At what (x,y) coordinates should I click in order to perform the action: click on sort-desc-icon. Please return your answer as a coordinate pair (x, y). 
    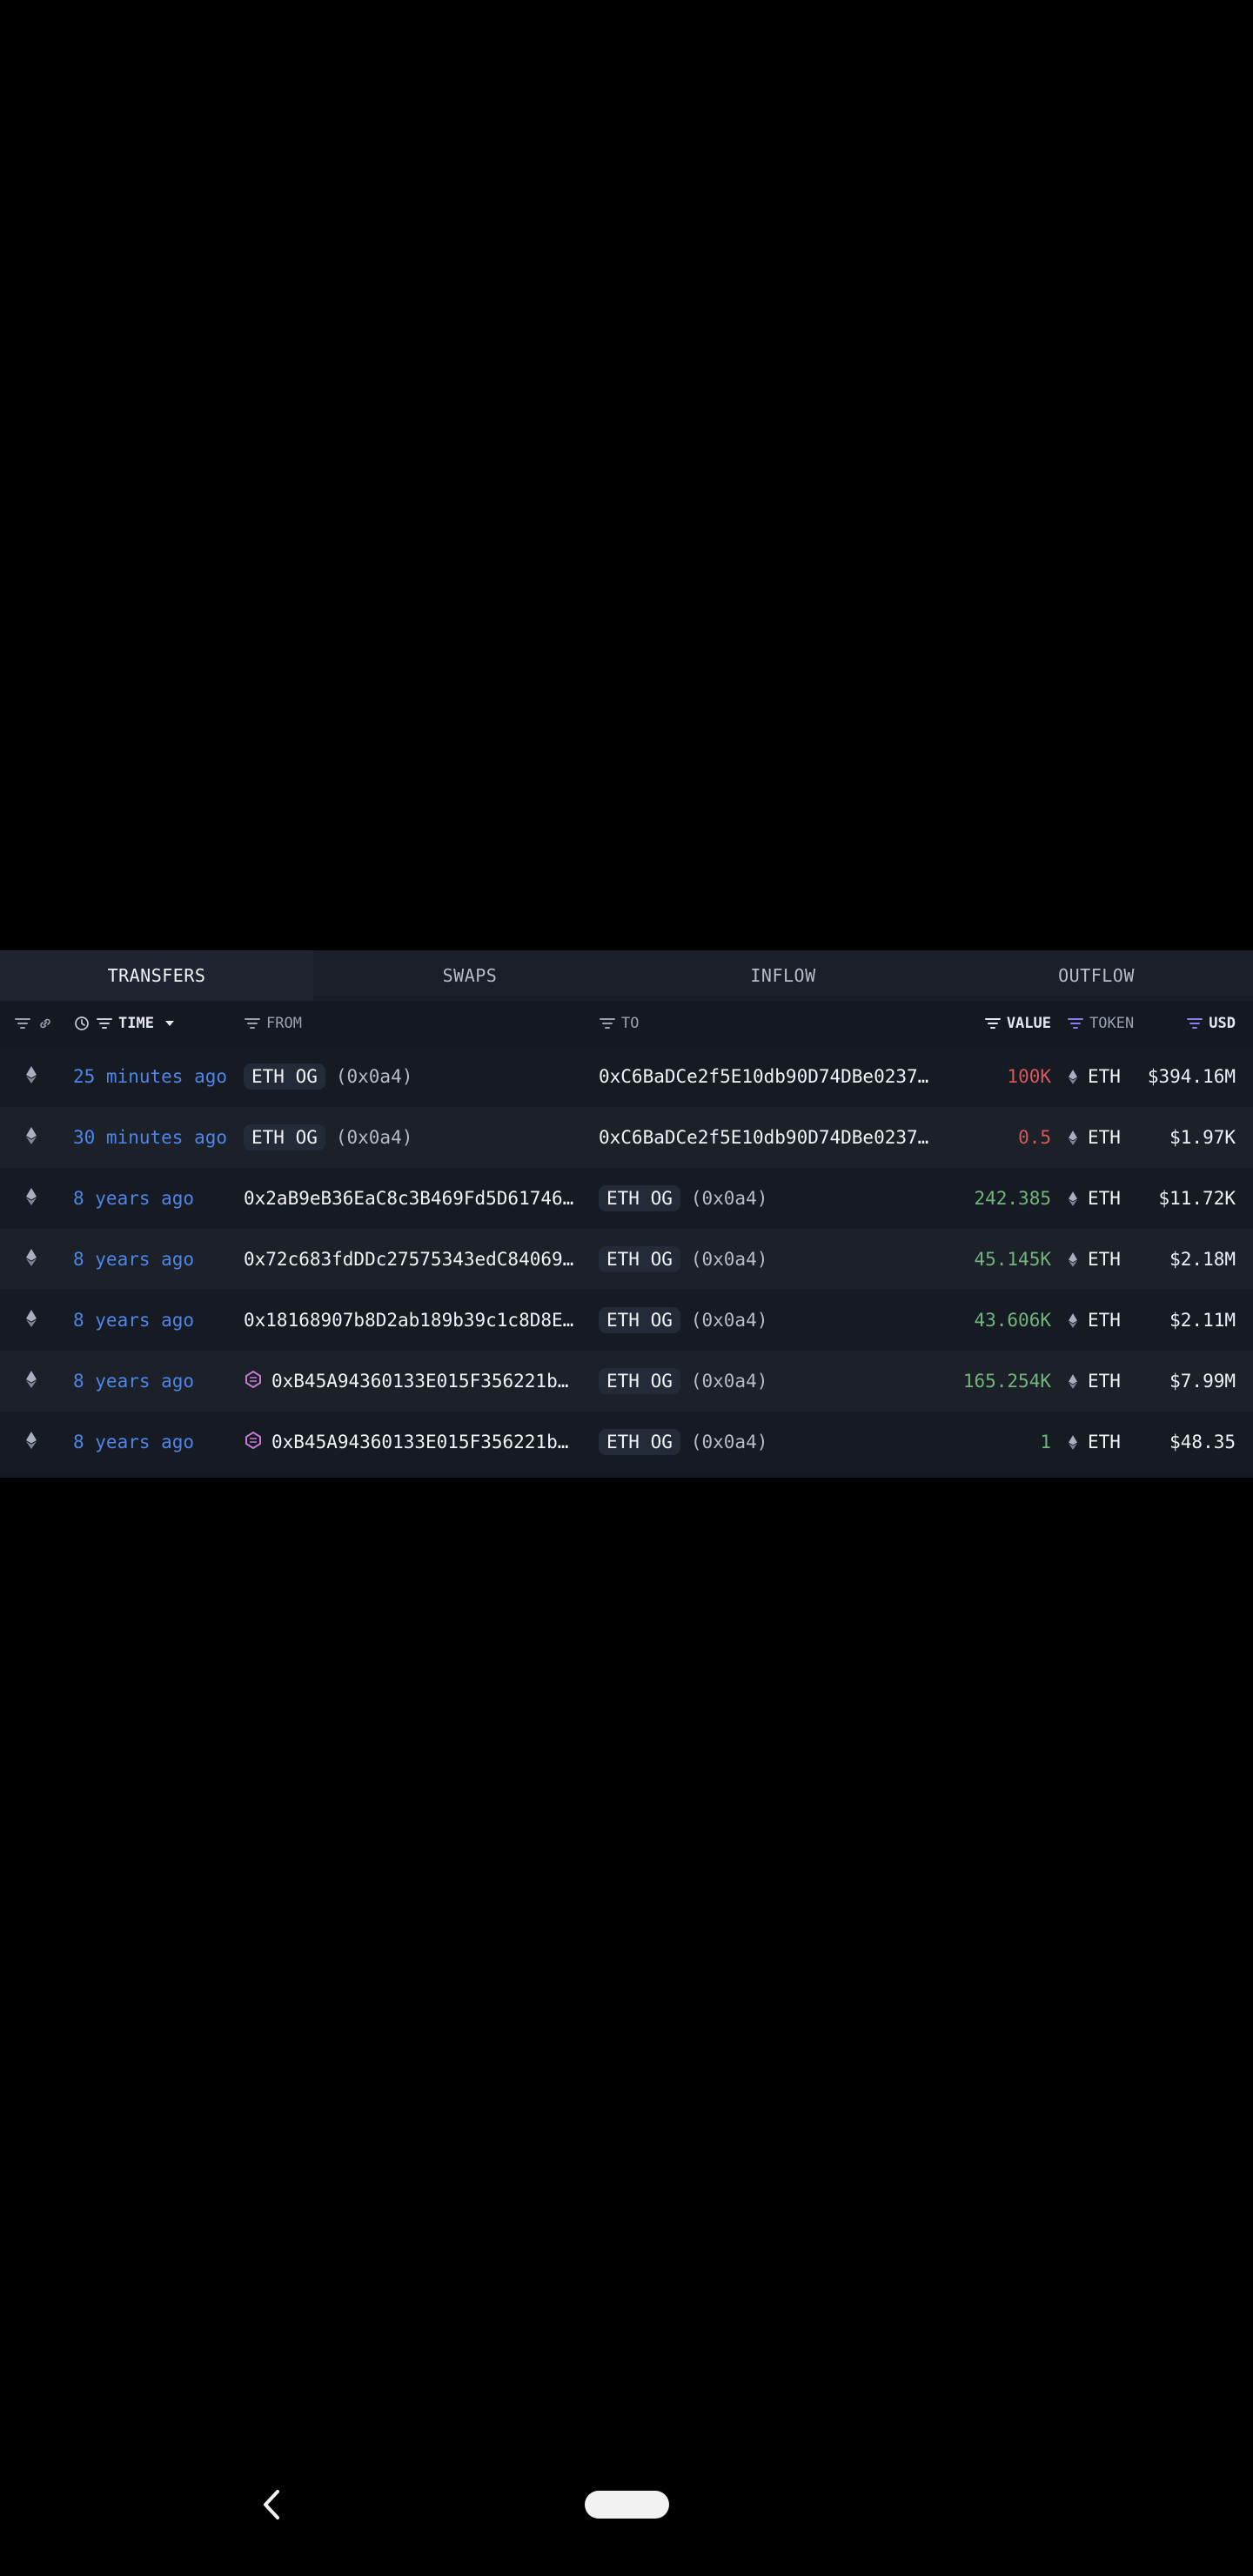
    Looking at the image, I should click on (169, 1024).